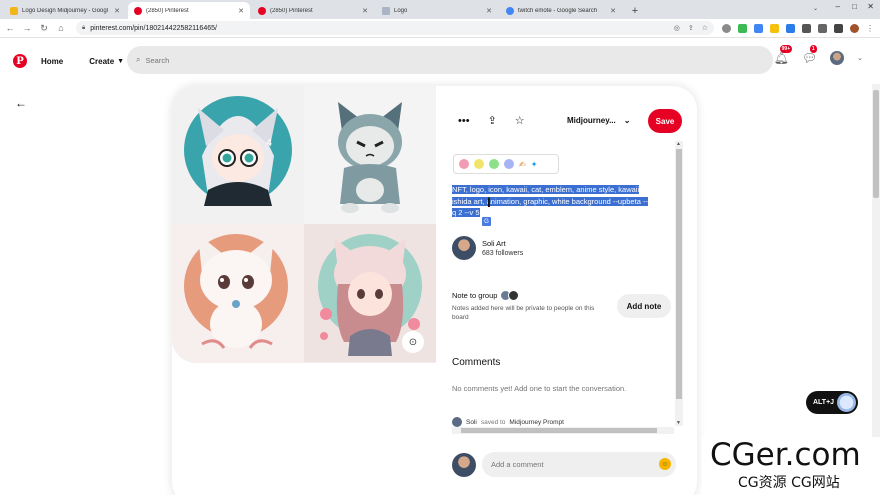 The height and width of the screenshot is (495, 880). What do you see at coordinates (502, 243) in the screenshot?
I see `creator-name: Soli Art` at bounding box center [502, 243].